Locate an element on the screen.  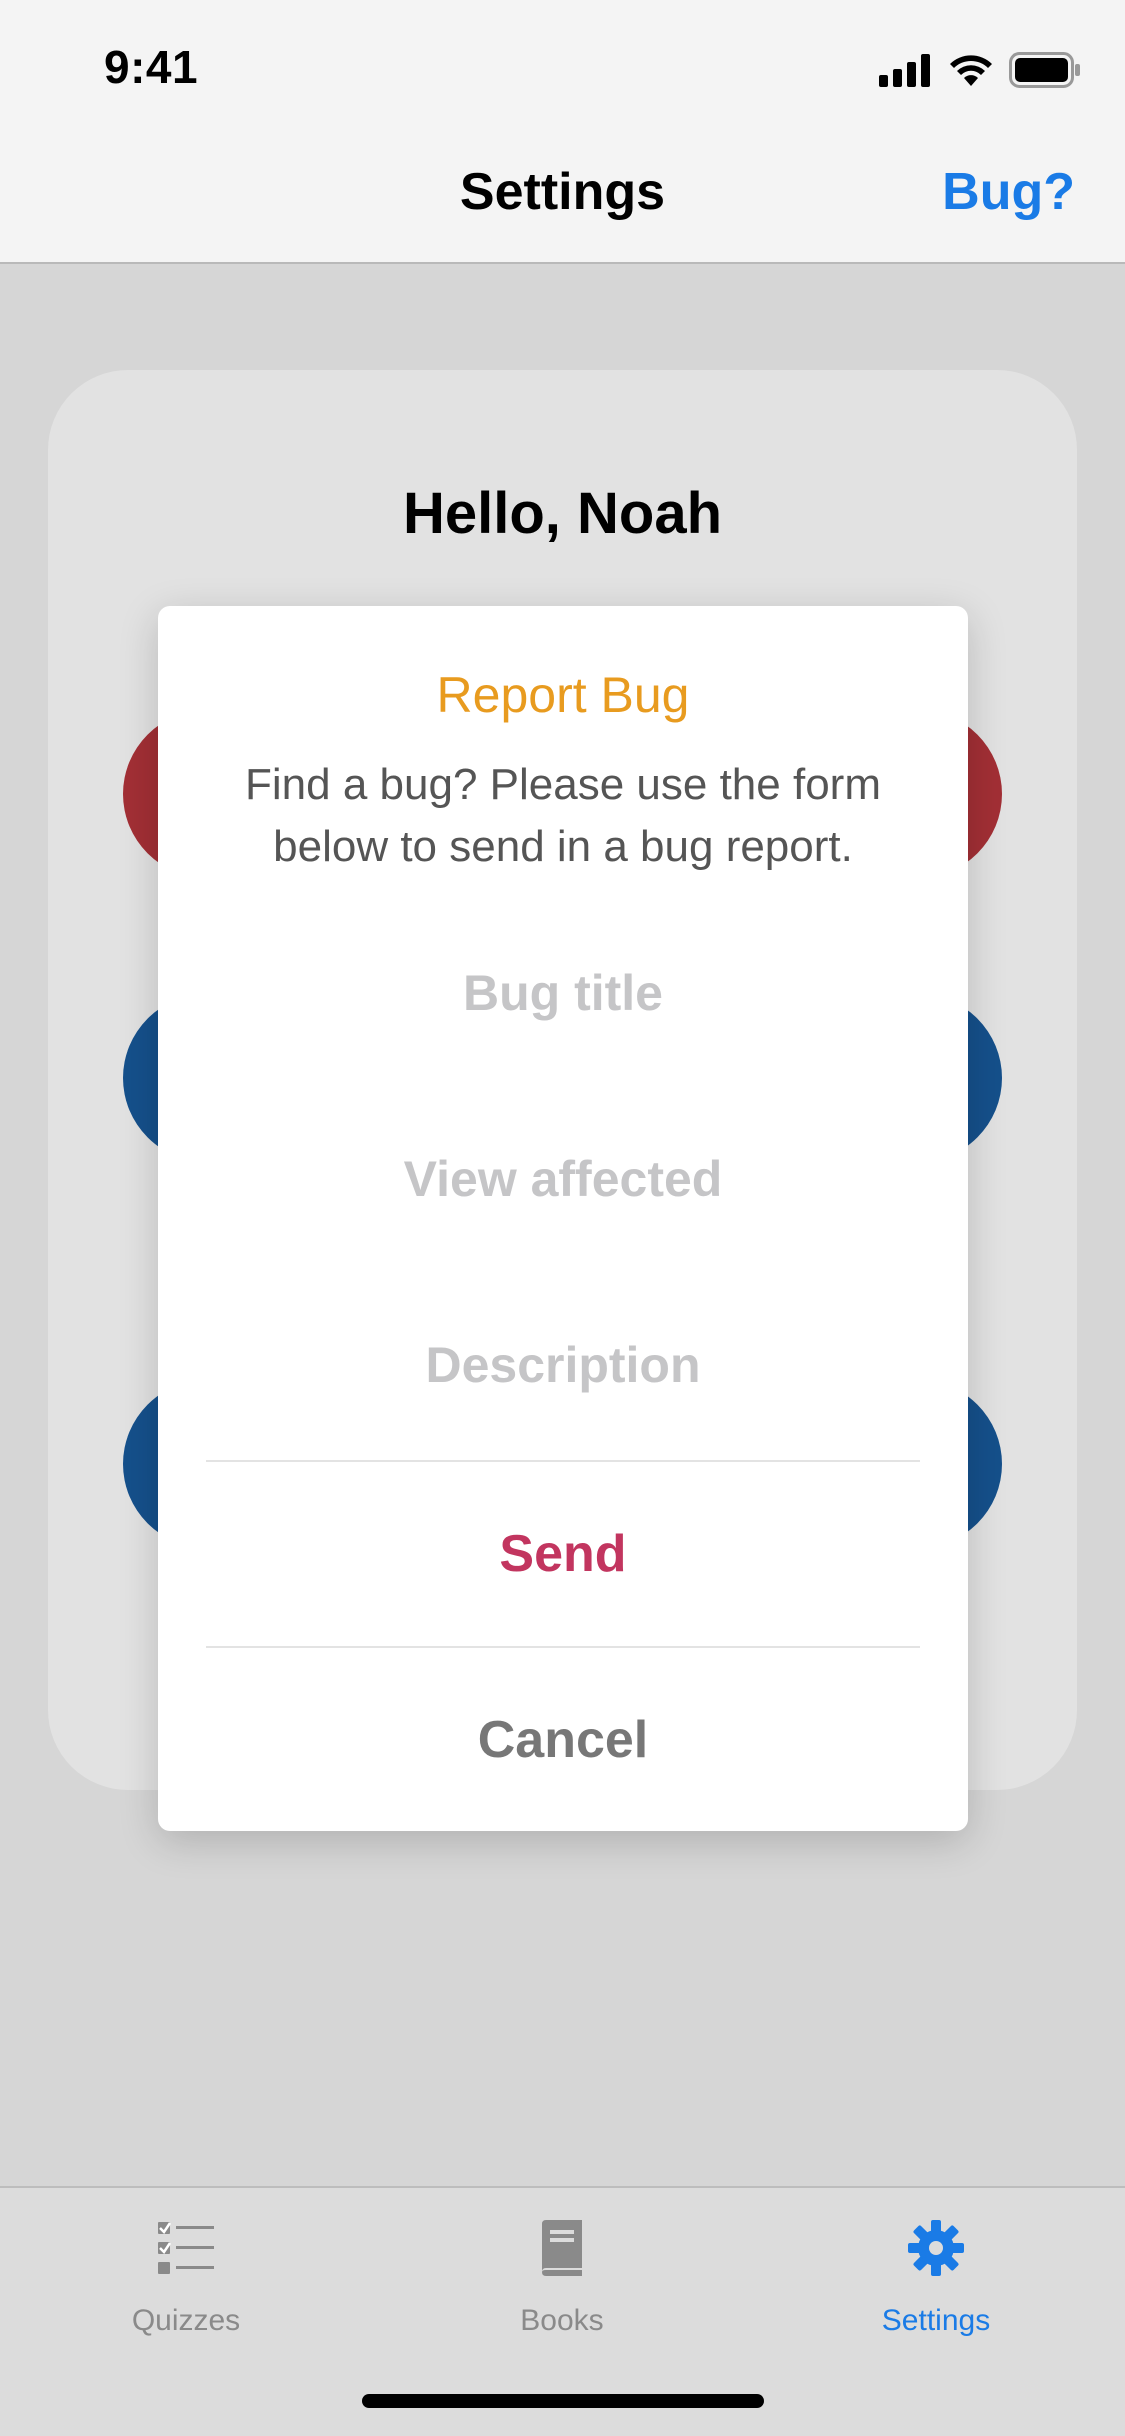
tab-books: Books is located at coordinates (562, 2273).